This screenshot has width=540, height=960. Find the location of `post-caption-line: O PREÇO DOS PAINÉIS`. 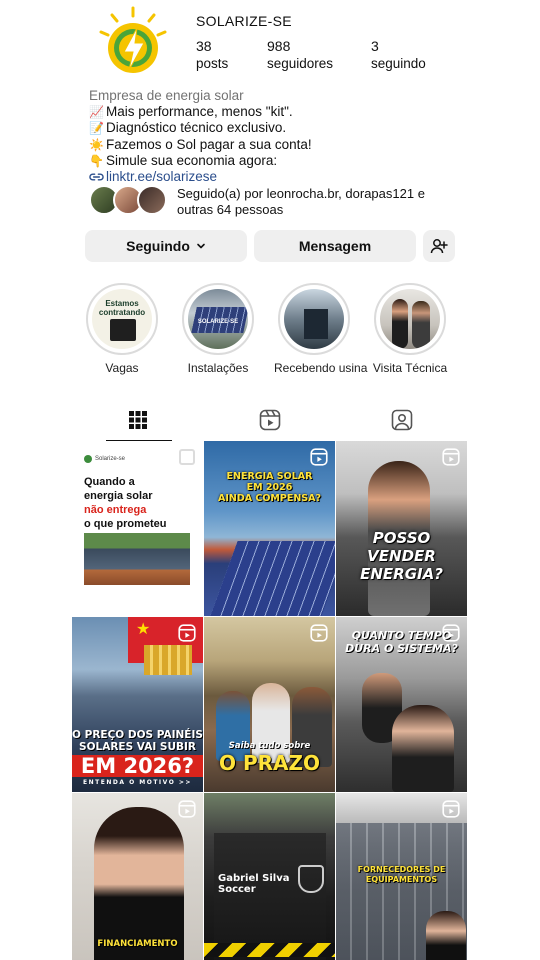

post-caption-line: O PREÇO DOS PAINÉIS is located at coordinates (137, 735).